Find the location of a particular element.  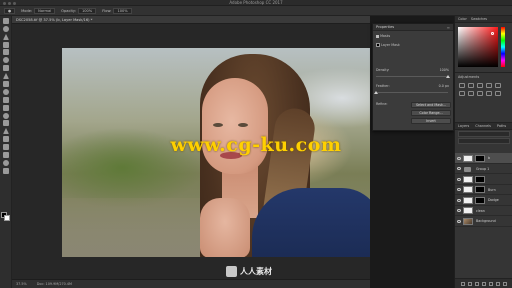

opacity-control: Opacity: 100% is located at coordinates (79, 10).